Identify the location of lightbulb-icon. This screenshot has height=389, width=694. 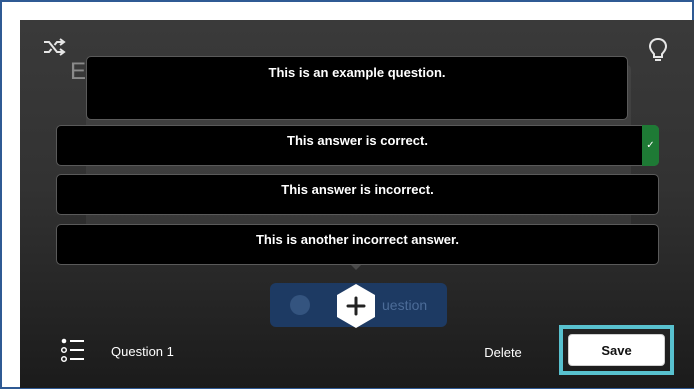
(658, 49).